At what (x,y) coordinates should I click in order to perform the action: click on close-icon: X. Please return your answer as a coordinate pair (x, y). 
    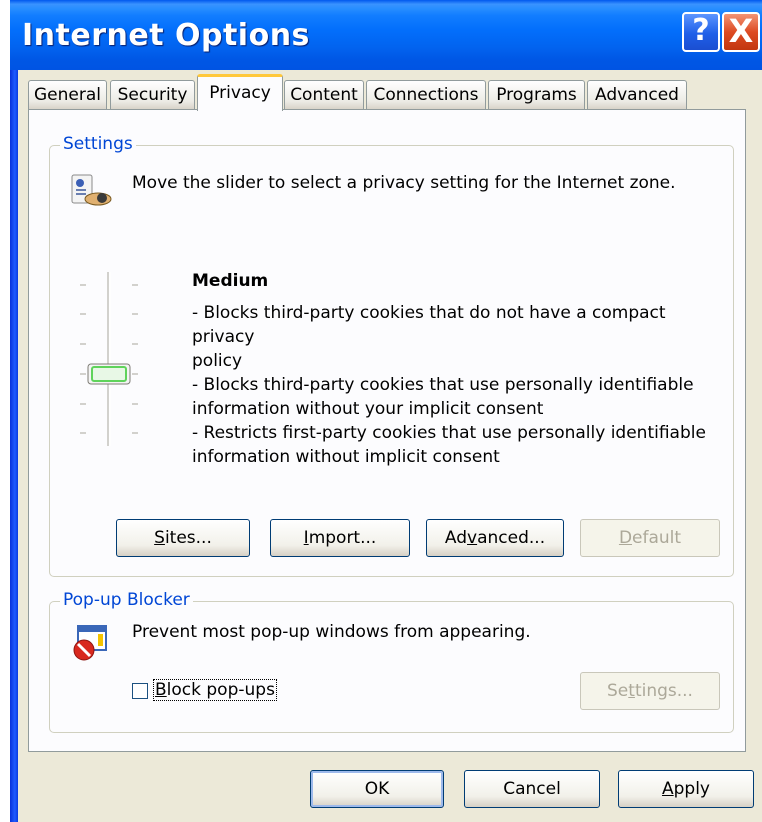
    Looking at the image, I should click on (741, 31).